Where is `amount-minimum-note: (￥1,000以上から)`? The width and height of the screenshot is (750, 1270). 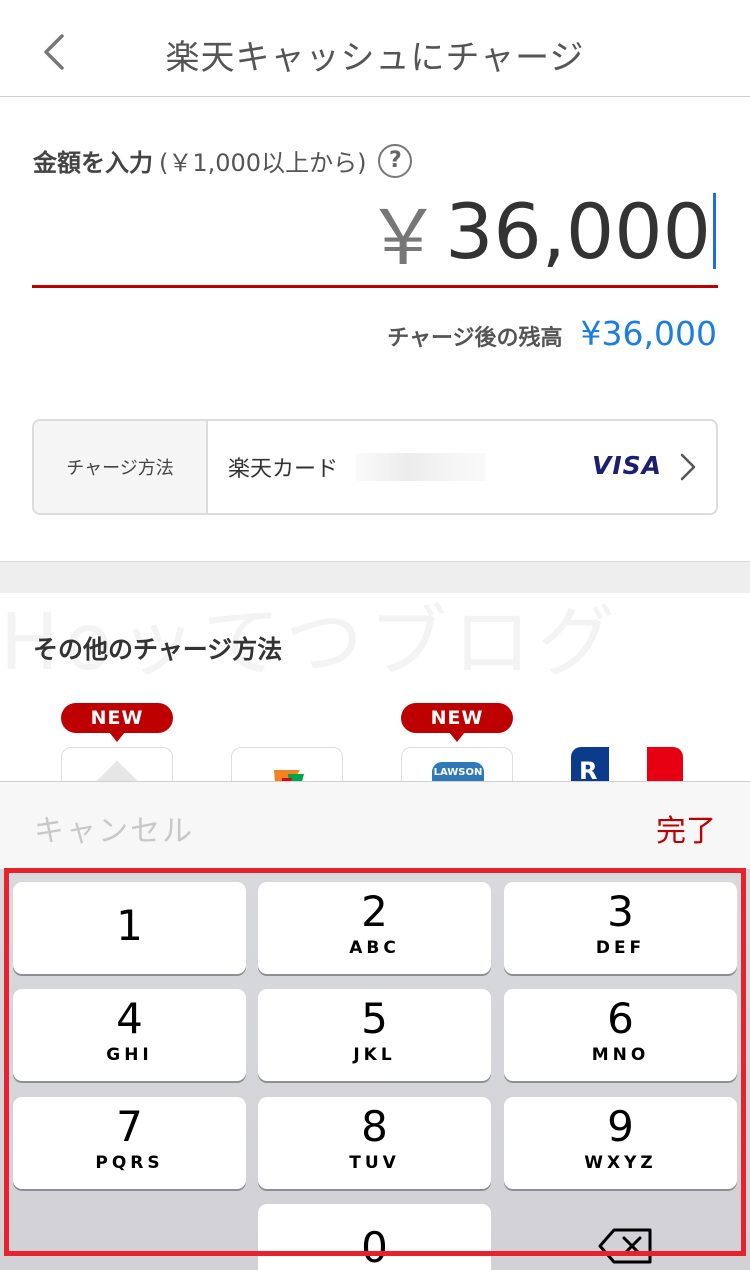
amount-minimum-note: (￥1,000以上から) is located at coordinates (263, 163).